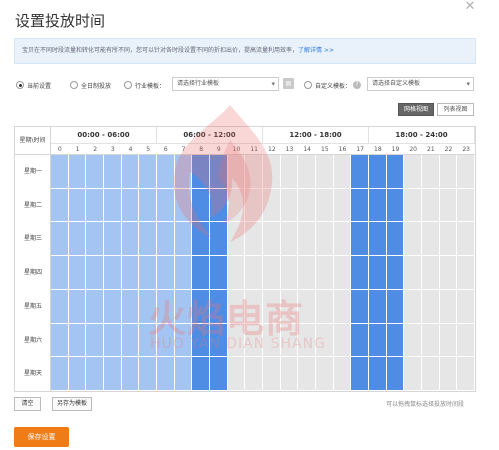  I want to click on preview-icon: ▤, so click(288, 83).